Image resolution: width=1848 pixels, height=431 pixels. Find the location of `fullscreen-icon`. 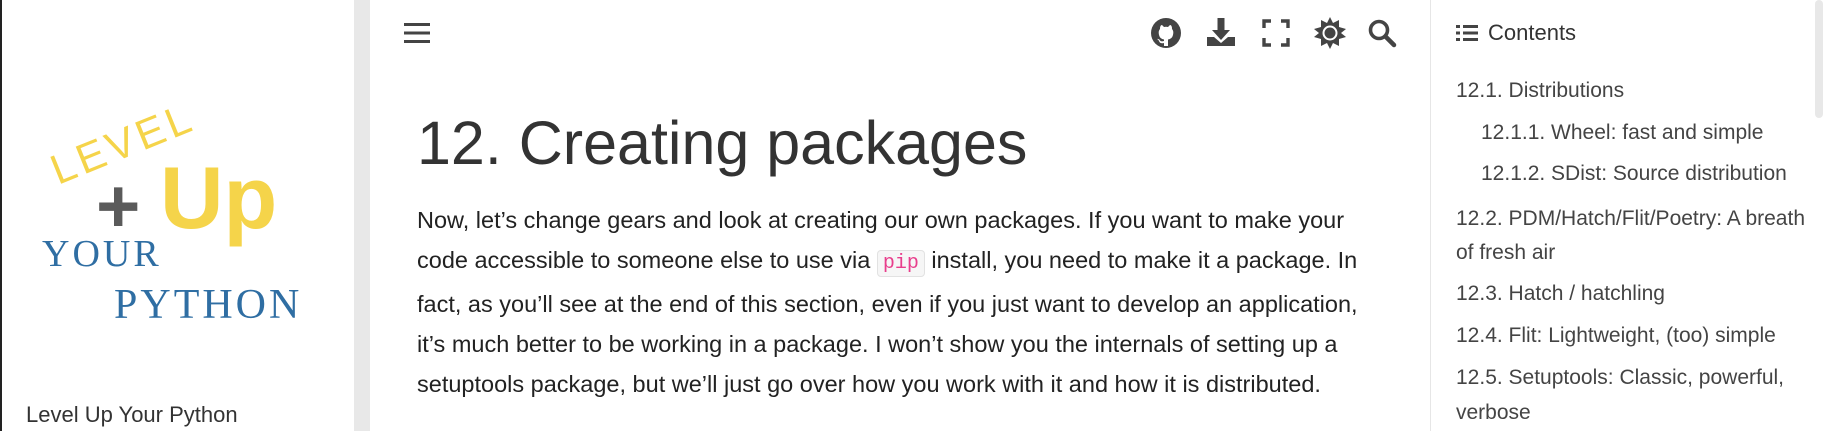

fullscreen-icon is located at coordinates (1276, 33).